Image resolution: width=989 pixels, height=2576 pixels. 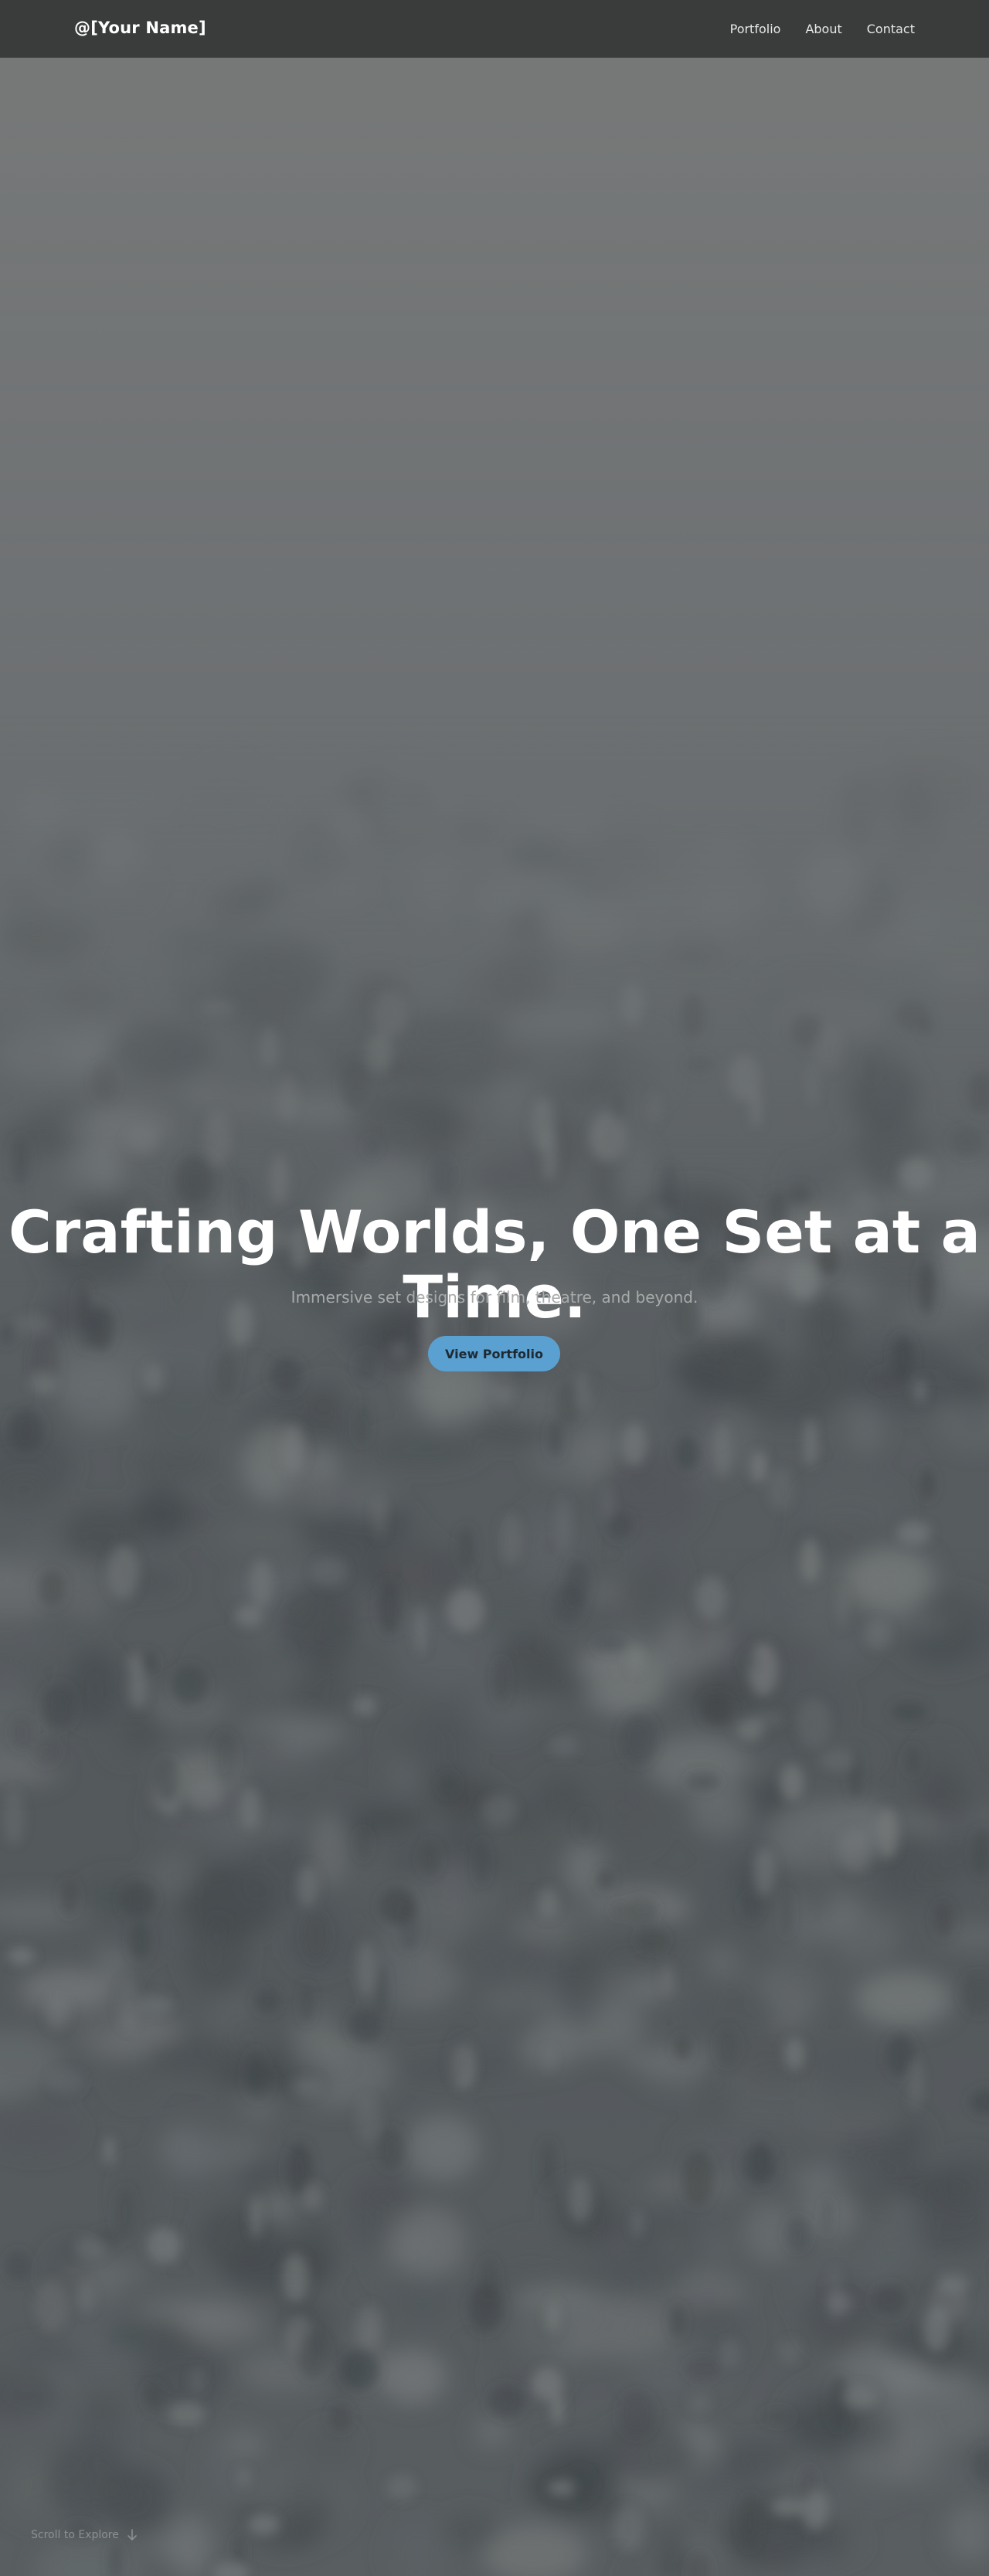 I want to click on hero-title: Crafting Worlds, One Set at a Time., so click(x=494, y=1264).